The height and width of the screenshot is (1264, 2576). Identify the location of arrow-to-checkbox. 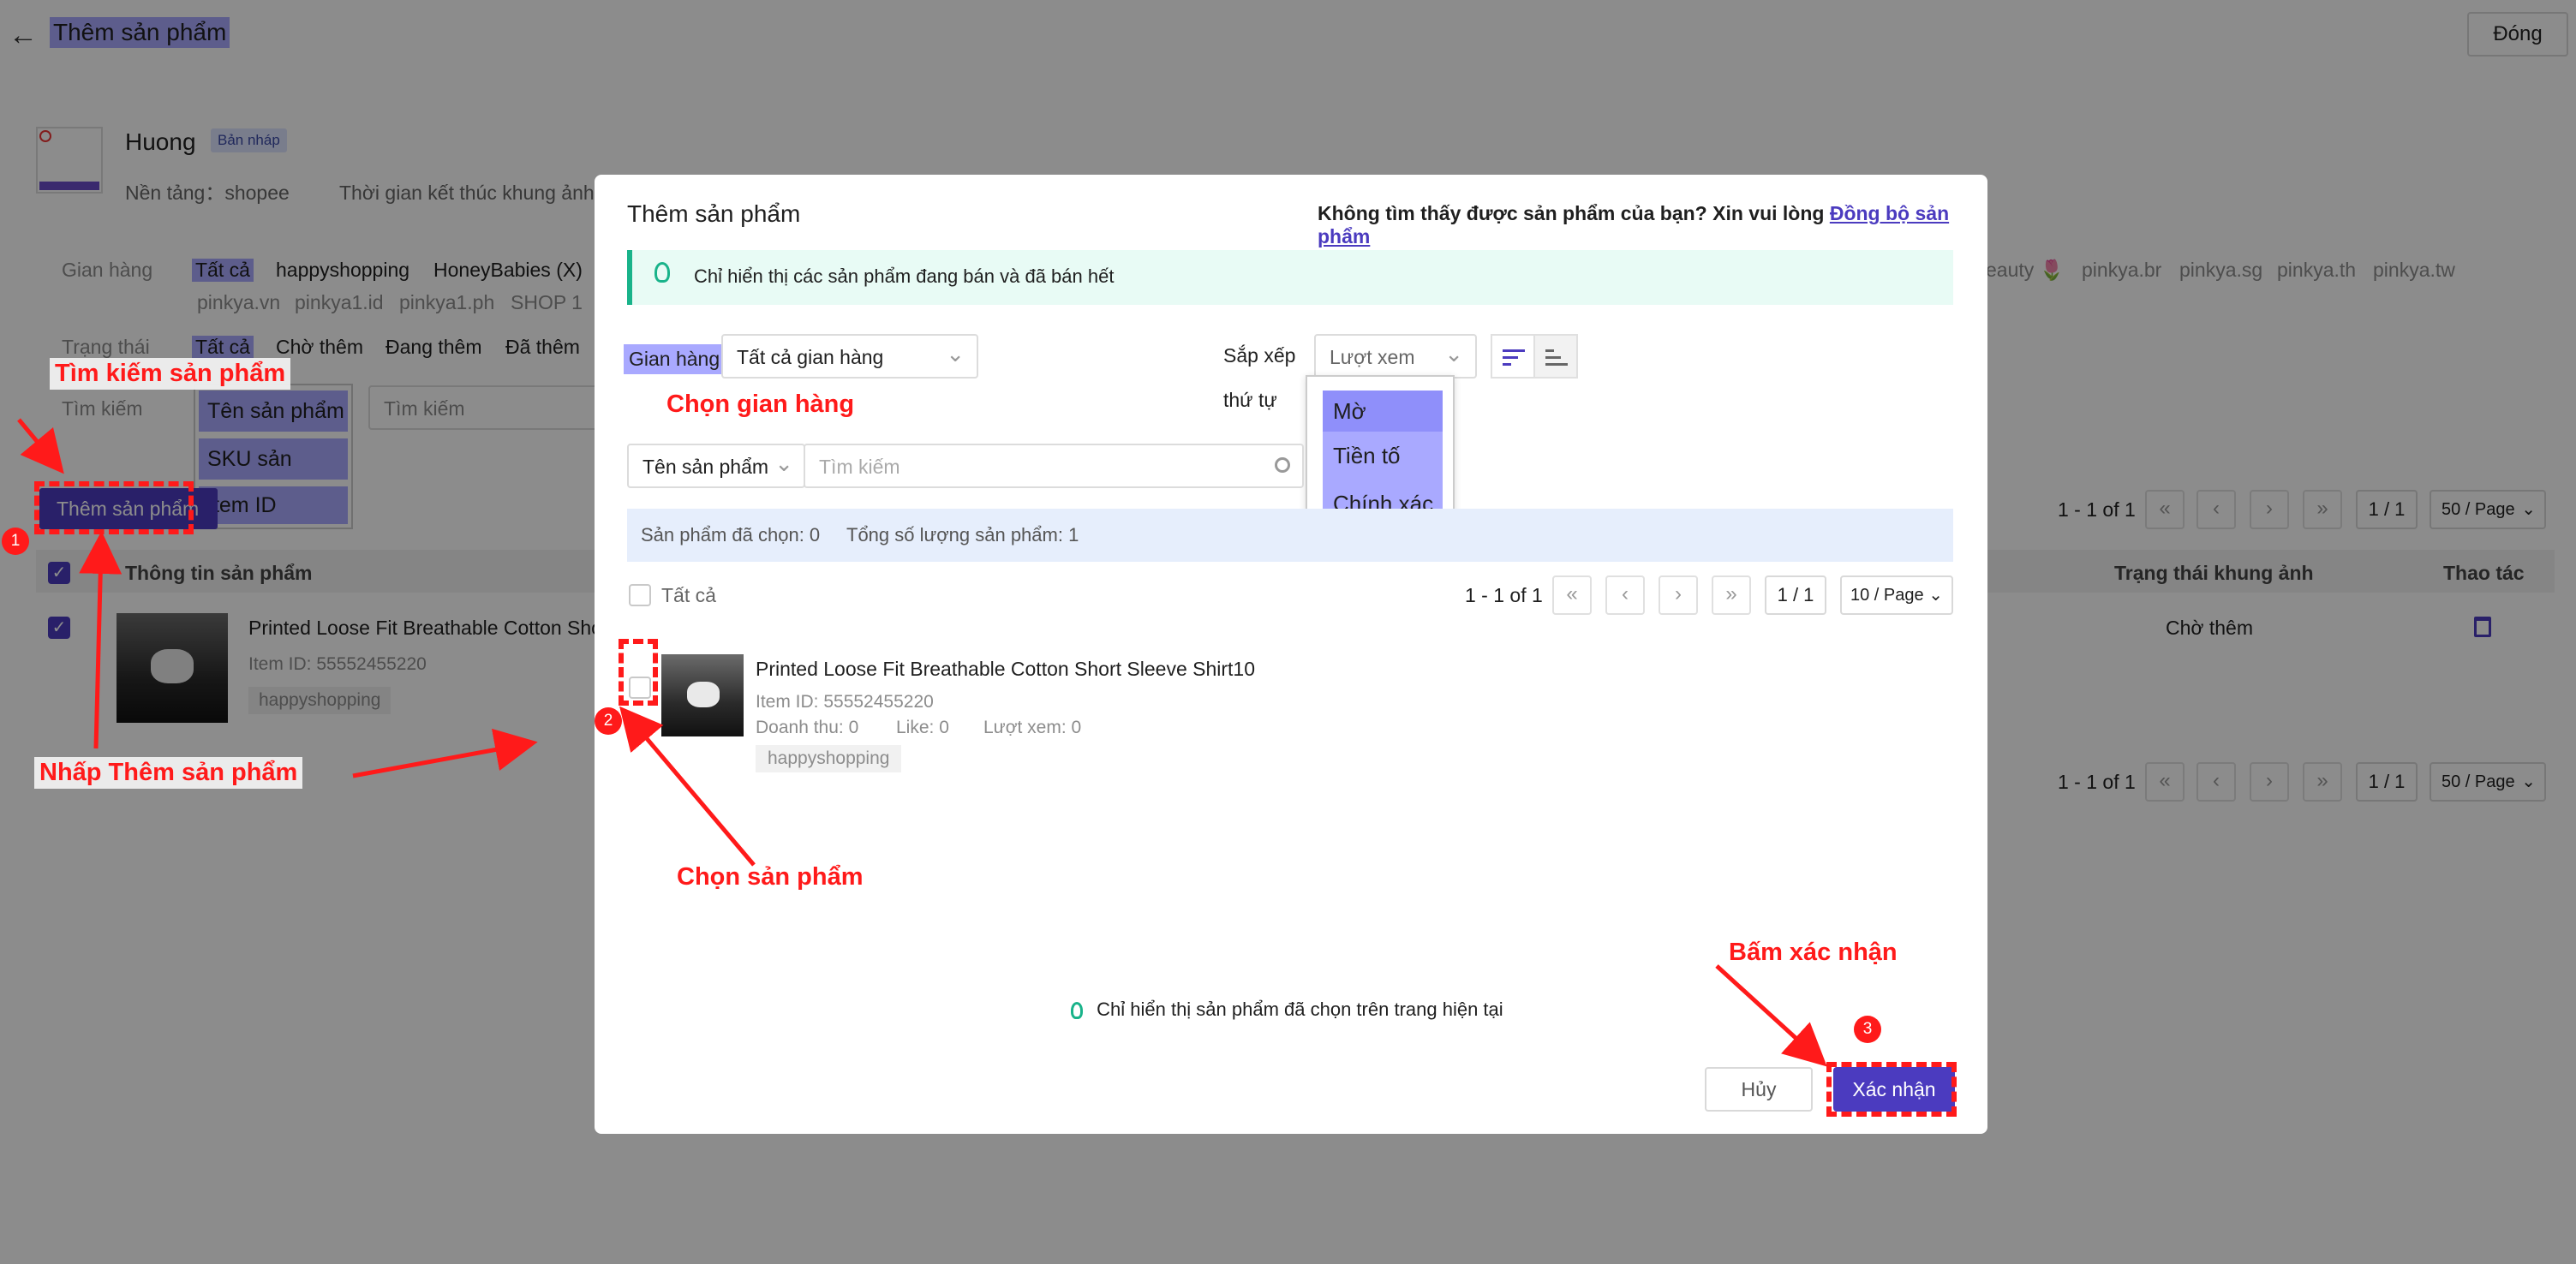
(687, 786).